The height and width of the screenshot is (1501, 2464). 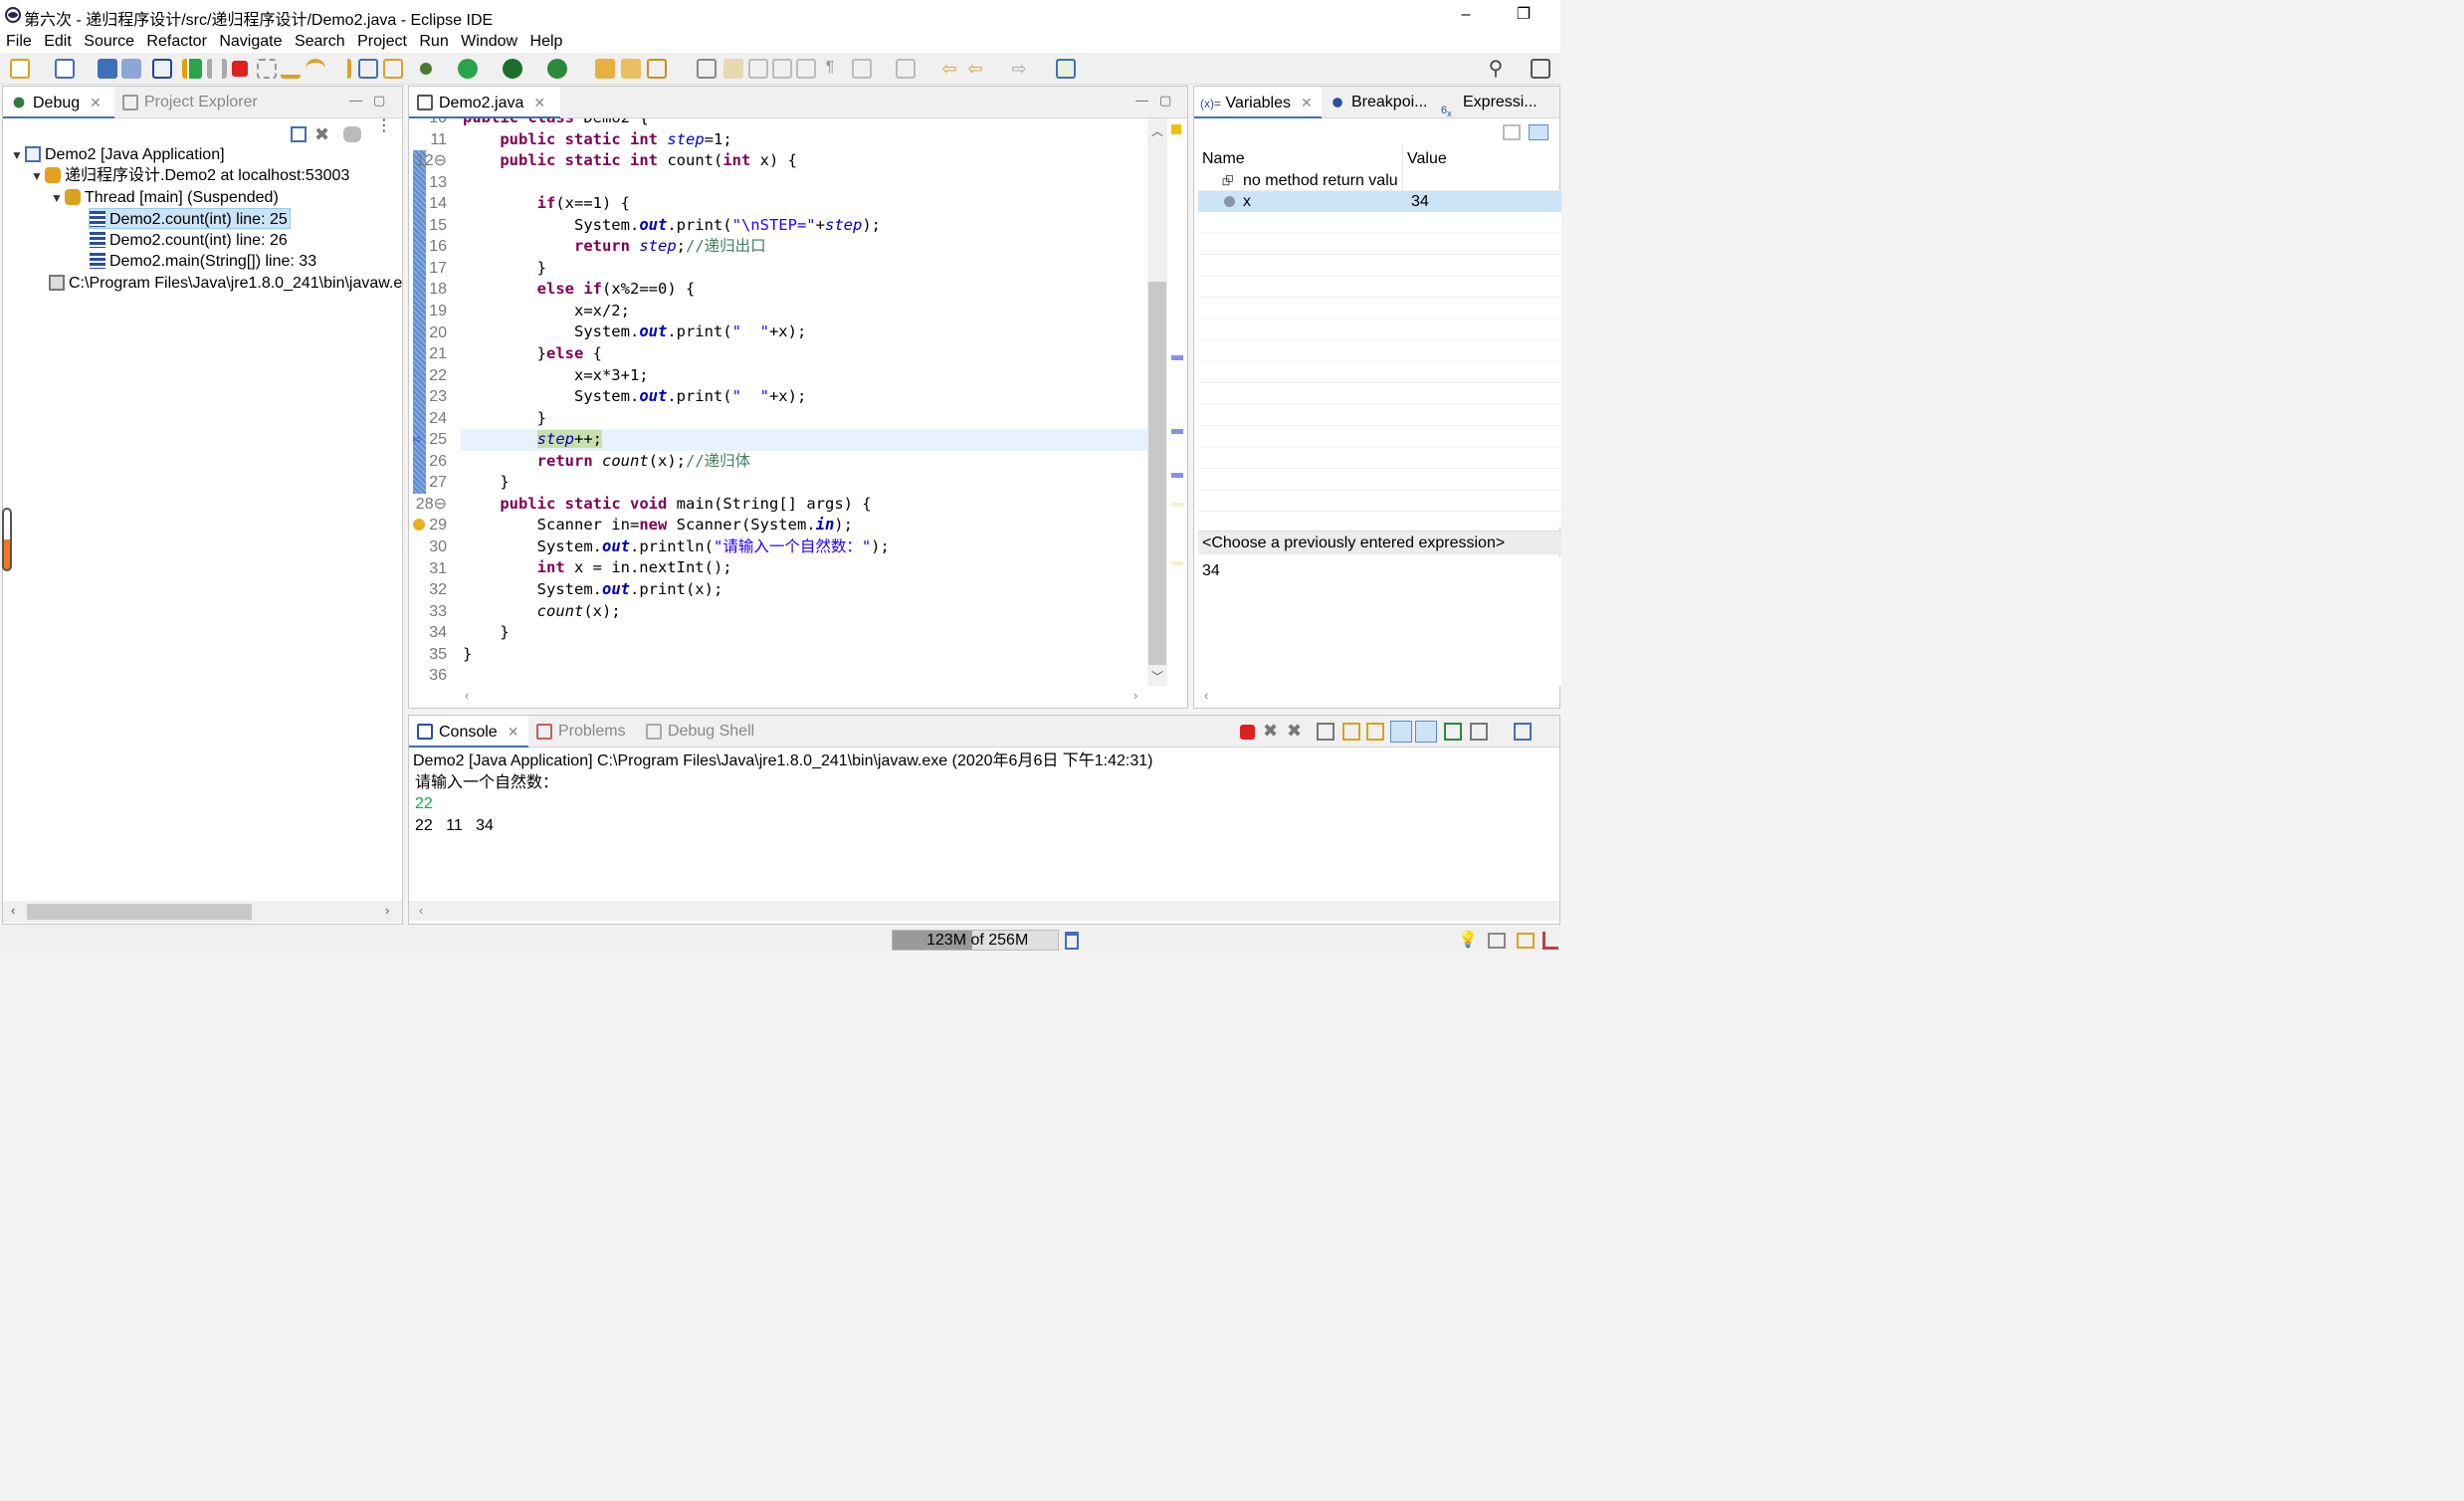 I want to click on show-type-names-icon, so click(x=1512, y=132).